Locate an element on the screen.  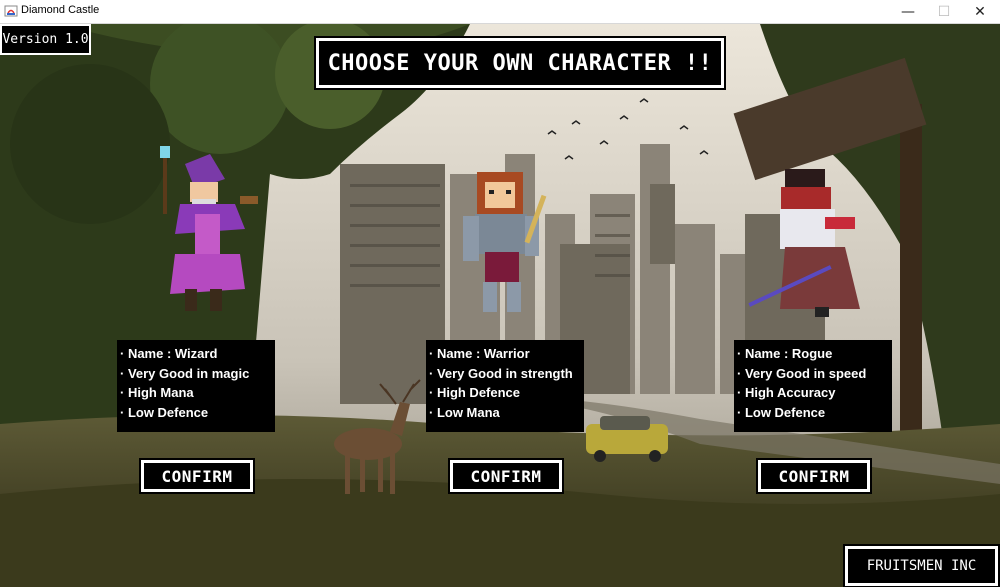
minimize-button: — is located at coordinates (908, 11).